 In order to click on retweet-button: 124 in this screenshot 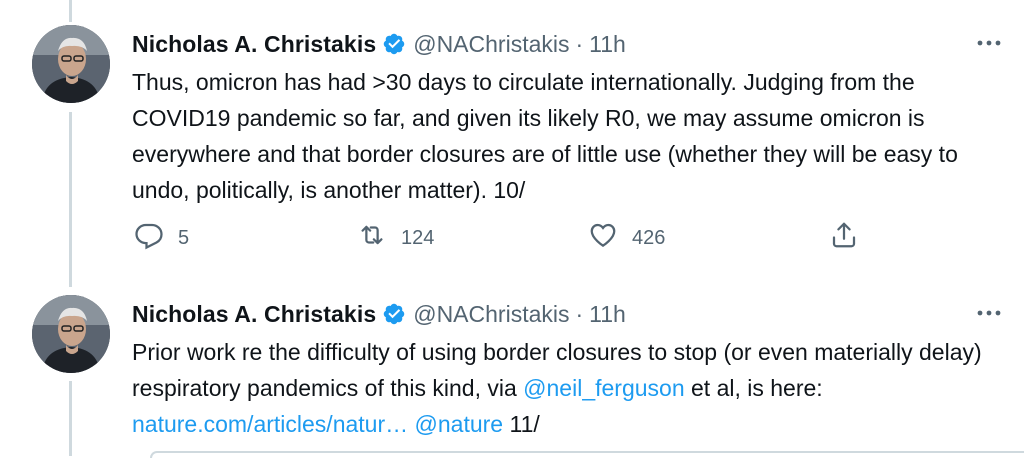, I will do `click(395, 238)`.